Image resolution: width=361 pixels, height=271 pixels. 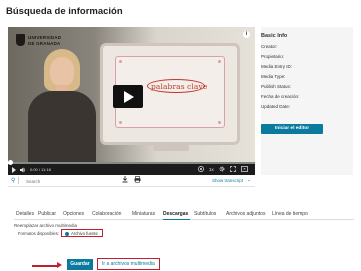 What do you see at coordinates (62, 72) in the screenshot?
I see `presenter-face` at bounding box center [62, 72].